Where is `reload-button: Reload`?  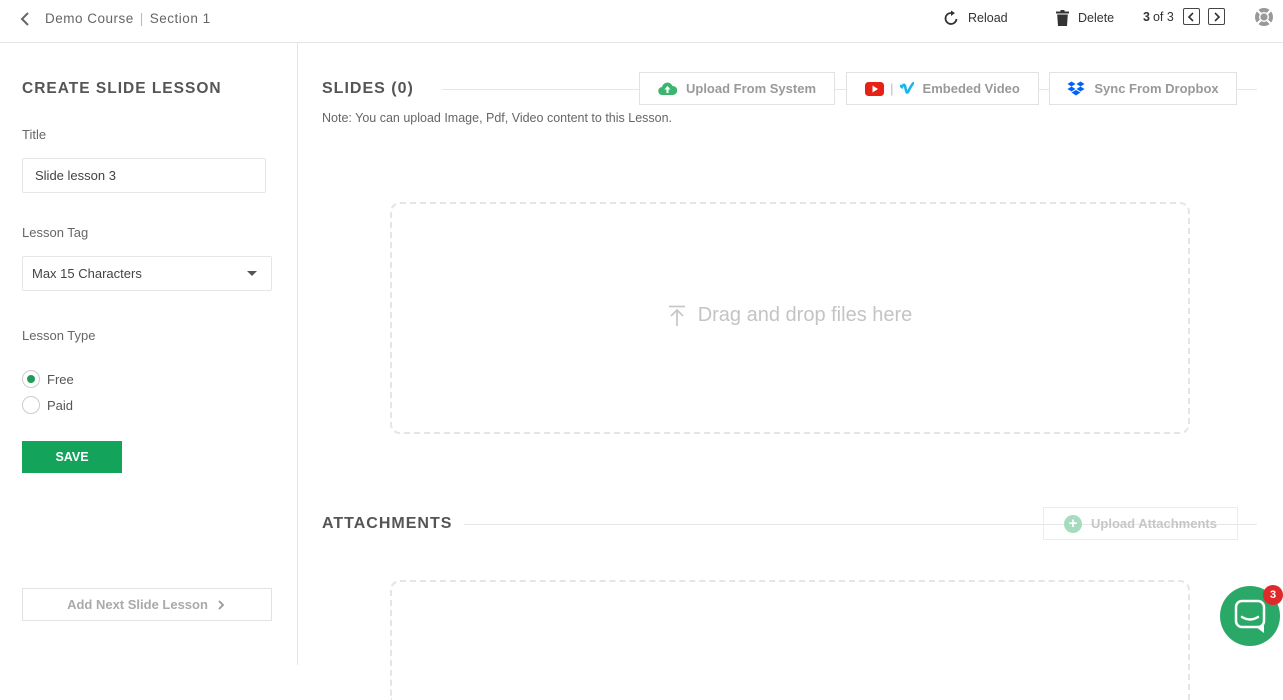
reload-button: Reload is located at coordinates (976, 18).